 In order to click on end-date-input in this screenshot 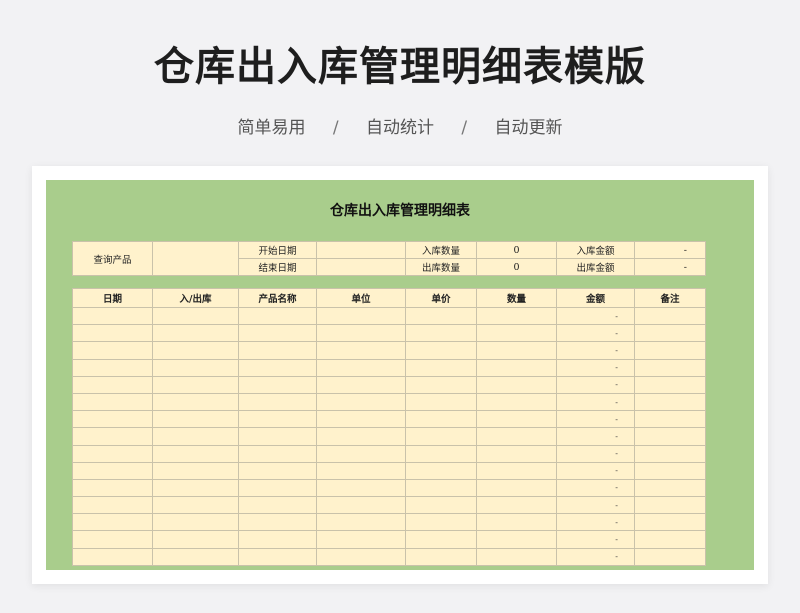, I will do `click(361, 267)`.